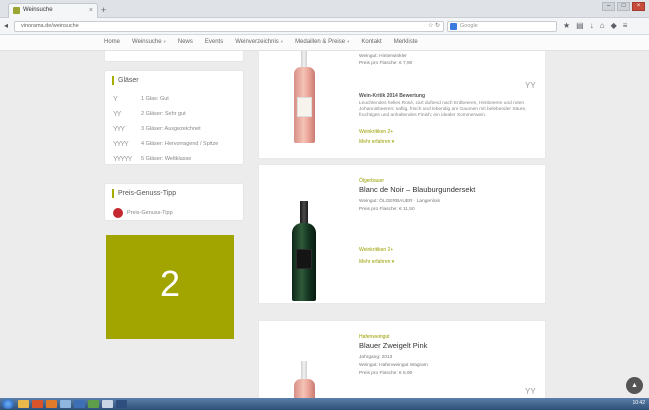  Describe the element at coordinates (595, 25) in the screenshot. I see `browser-toolbar-icons: ★ ▤ ↓ ⌂ ◆ ≡` at that location.